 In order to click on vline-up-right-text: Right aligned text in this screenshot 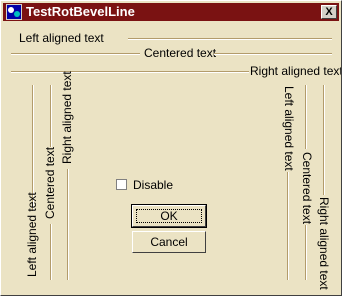, I will do `click(67, 117)`.